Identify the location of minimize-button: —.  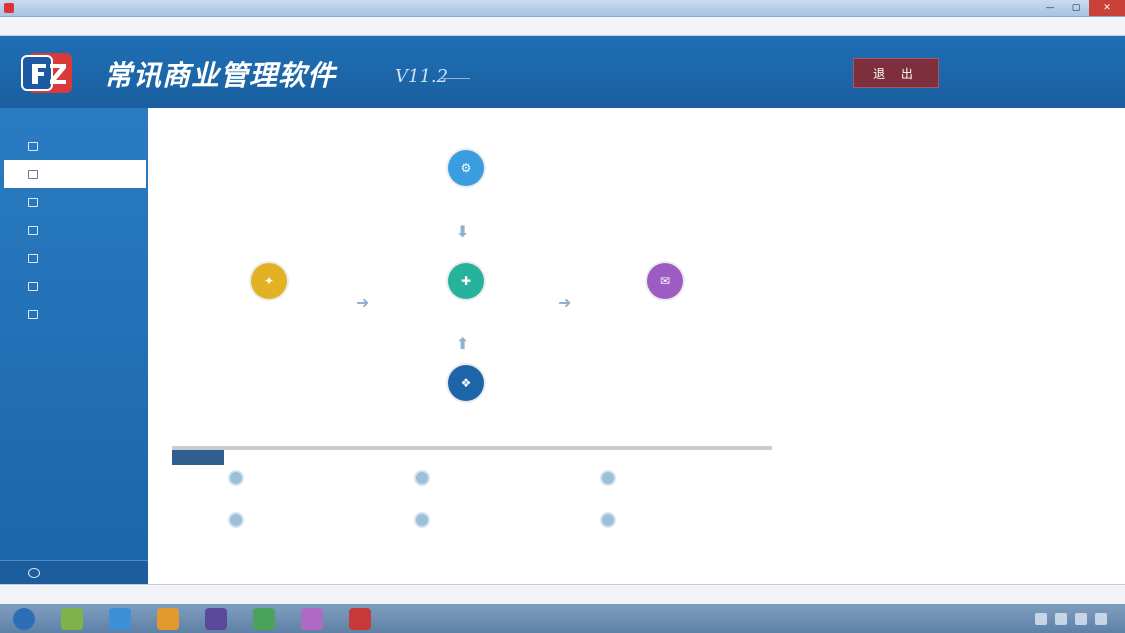
(1050, 8).